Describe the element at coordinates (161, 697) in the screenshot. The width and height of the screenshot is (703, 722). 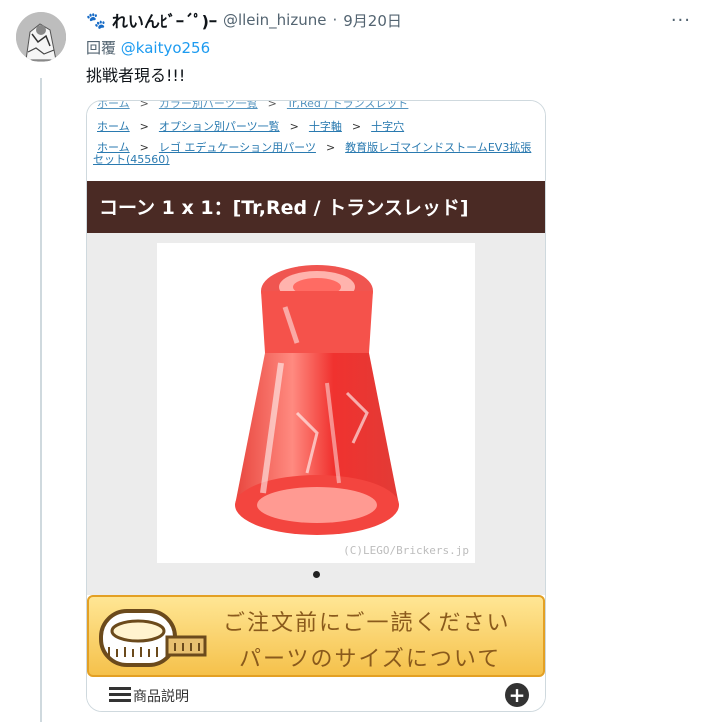
I see `product-description-label: 商品説明` at that location.